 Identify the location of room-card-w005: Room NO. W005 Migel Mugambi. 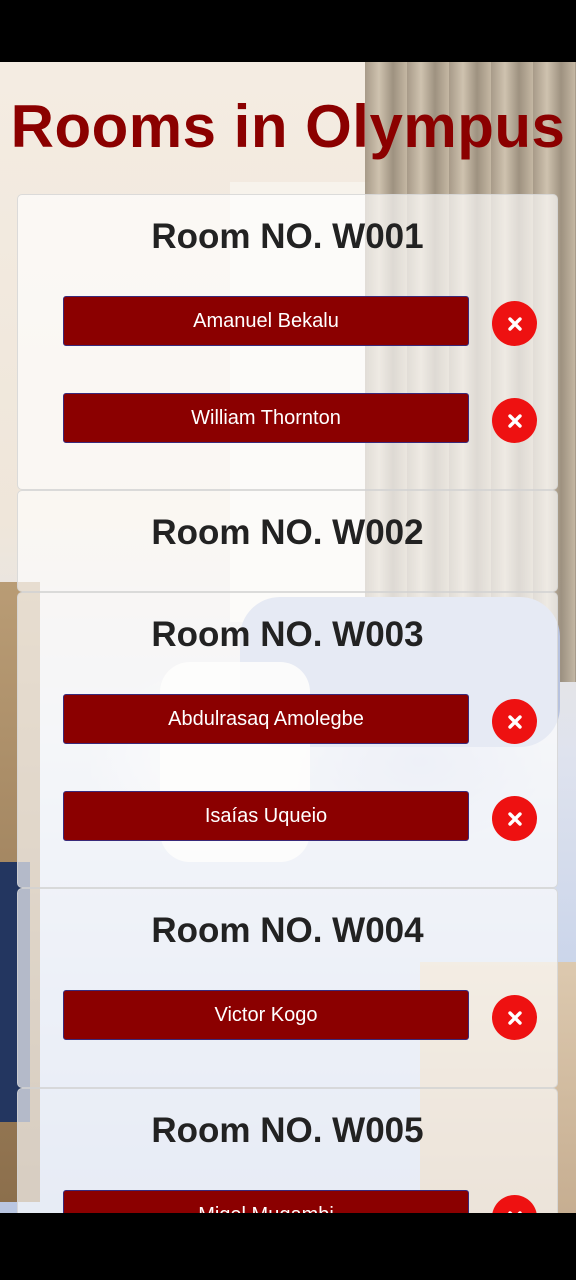
(287, 1150).